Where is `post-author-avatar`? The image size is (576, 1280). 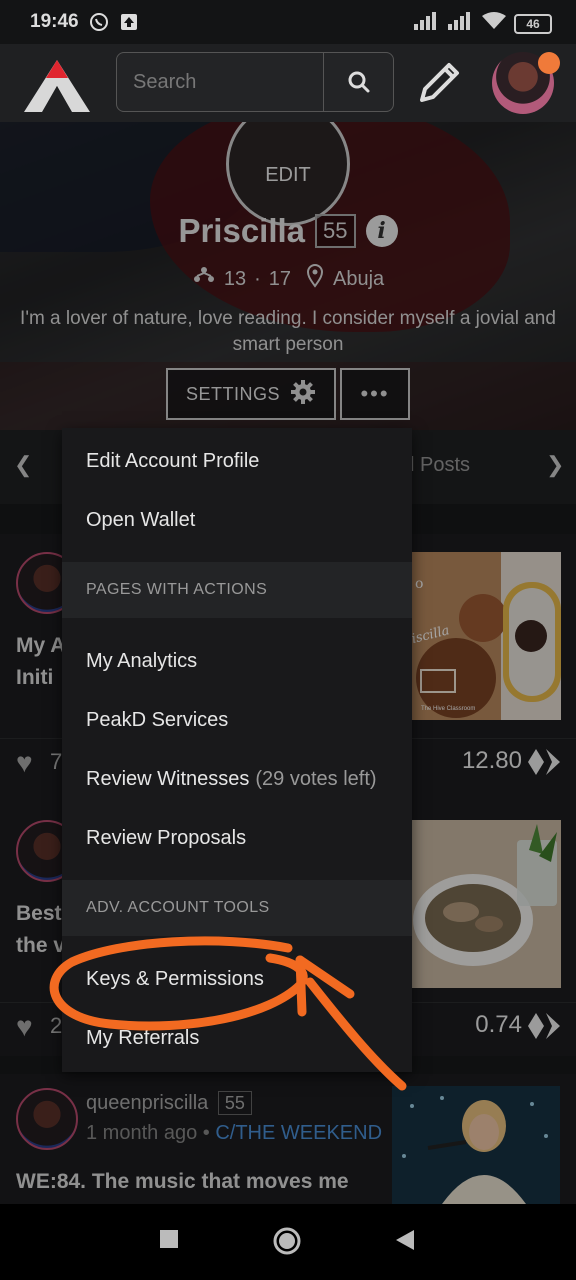
post-author-avatar is located at coordinates (47, 1119).